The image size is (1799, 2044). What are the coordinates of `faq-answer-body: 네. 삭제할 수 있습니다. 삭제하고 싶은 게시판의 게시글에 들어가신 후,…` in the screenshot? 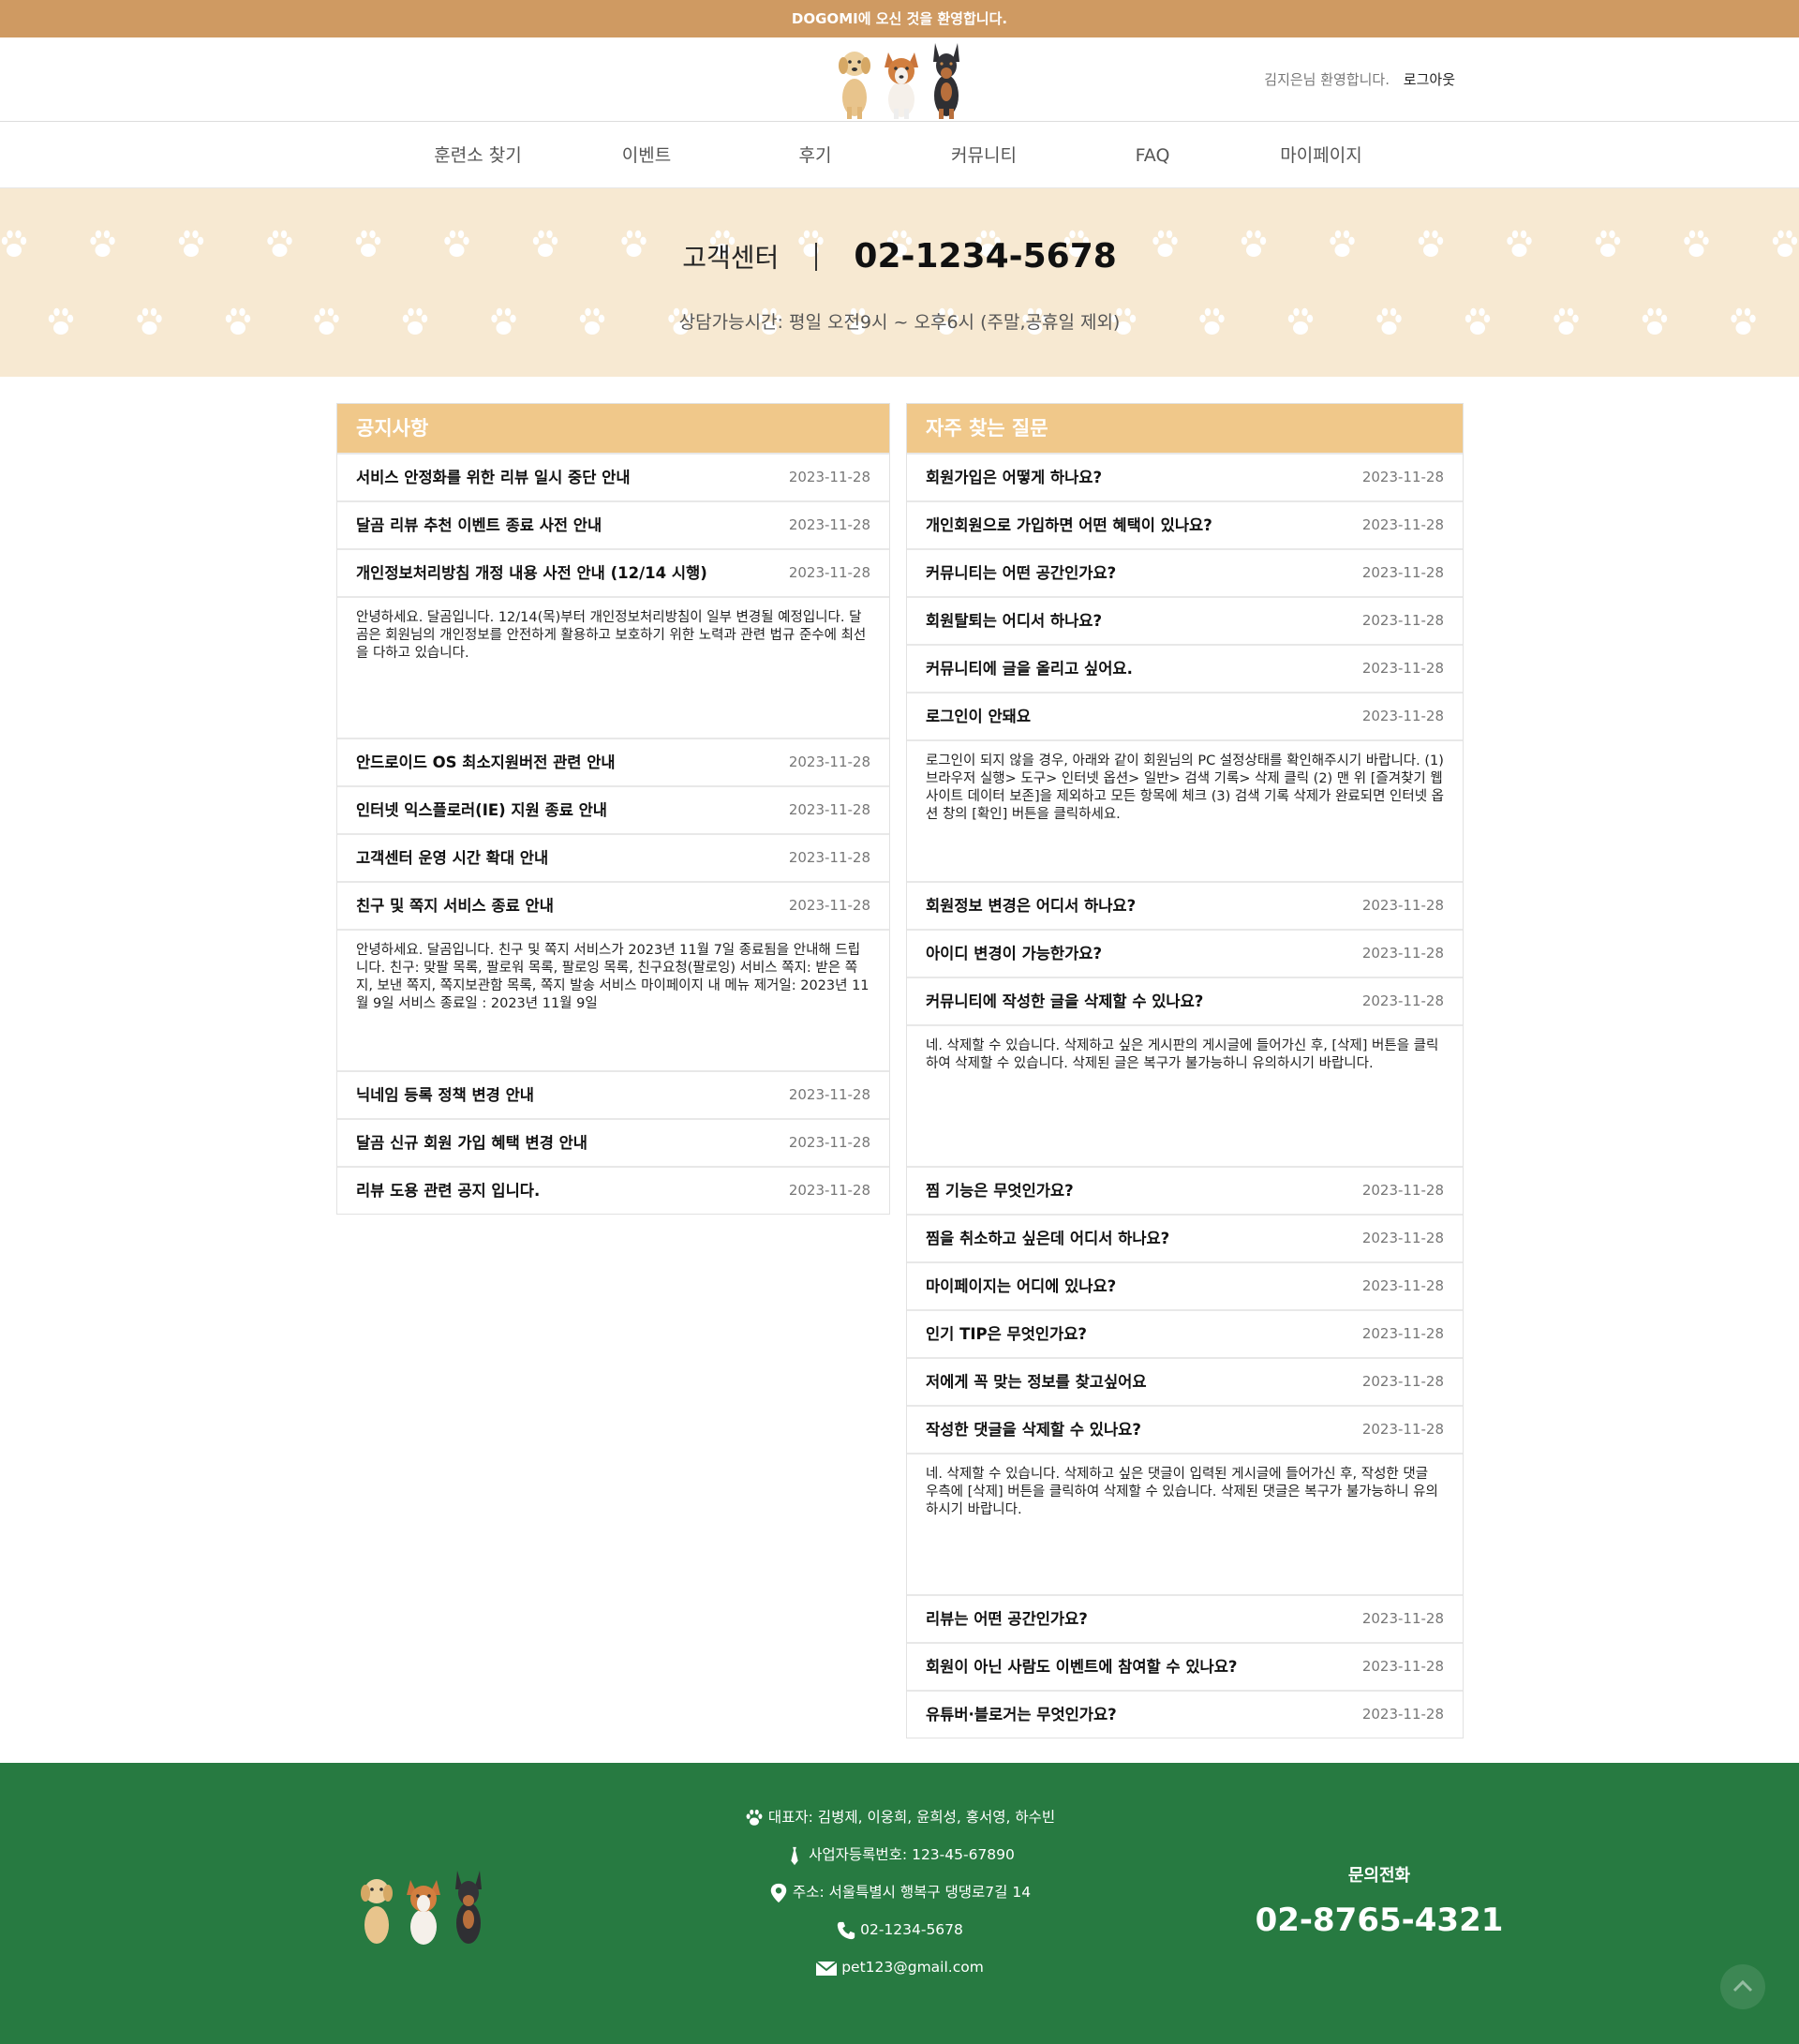 It's located at (1185, 1095).